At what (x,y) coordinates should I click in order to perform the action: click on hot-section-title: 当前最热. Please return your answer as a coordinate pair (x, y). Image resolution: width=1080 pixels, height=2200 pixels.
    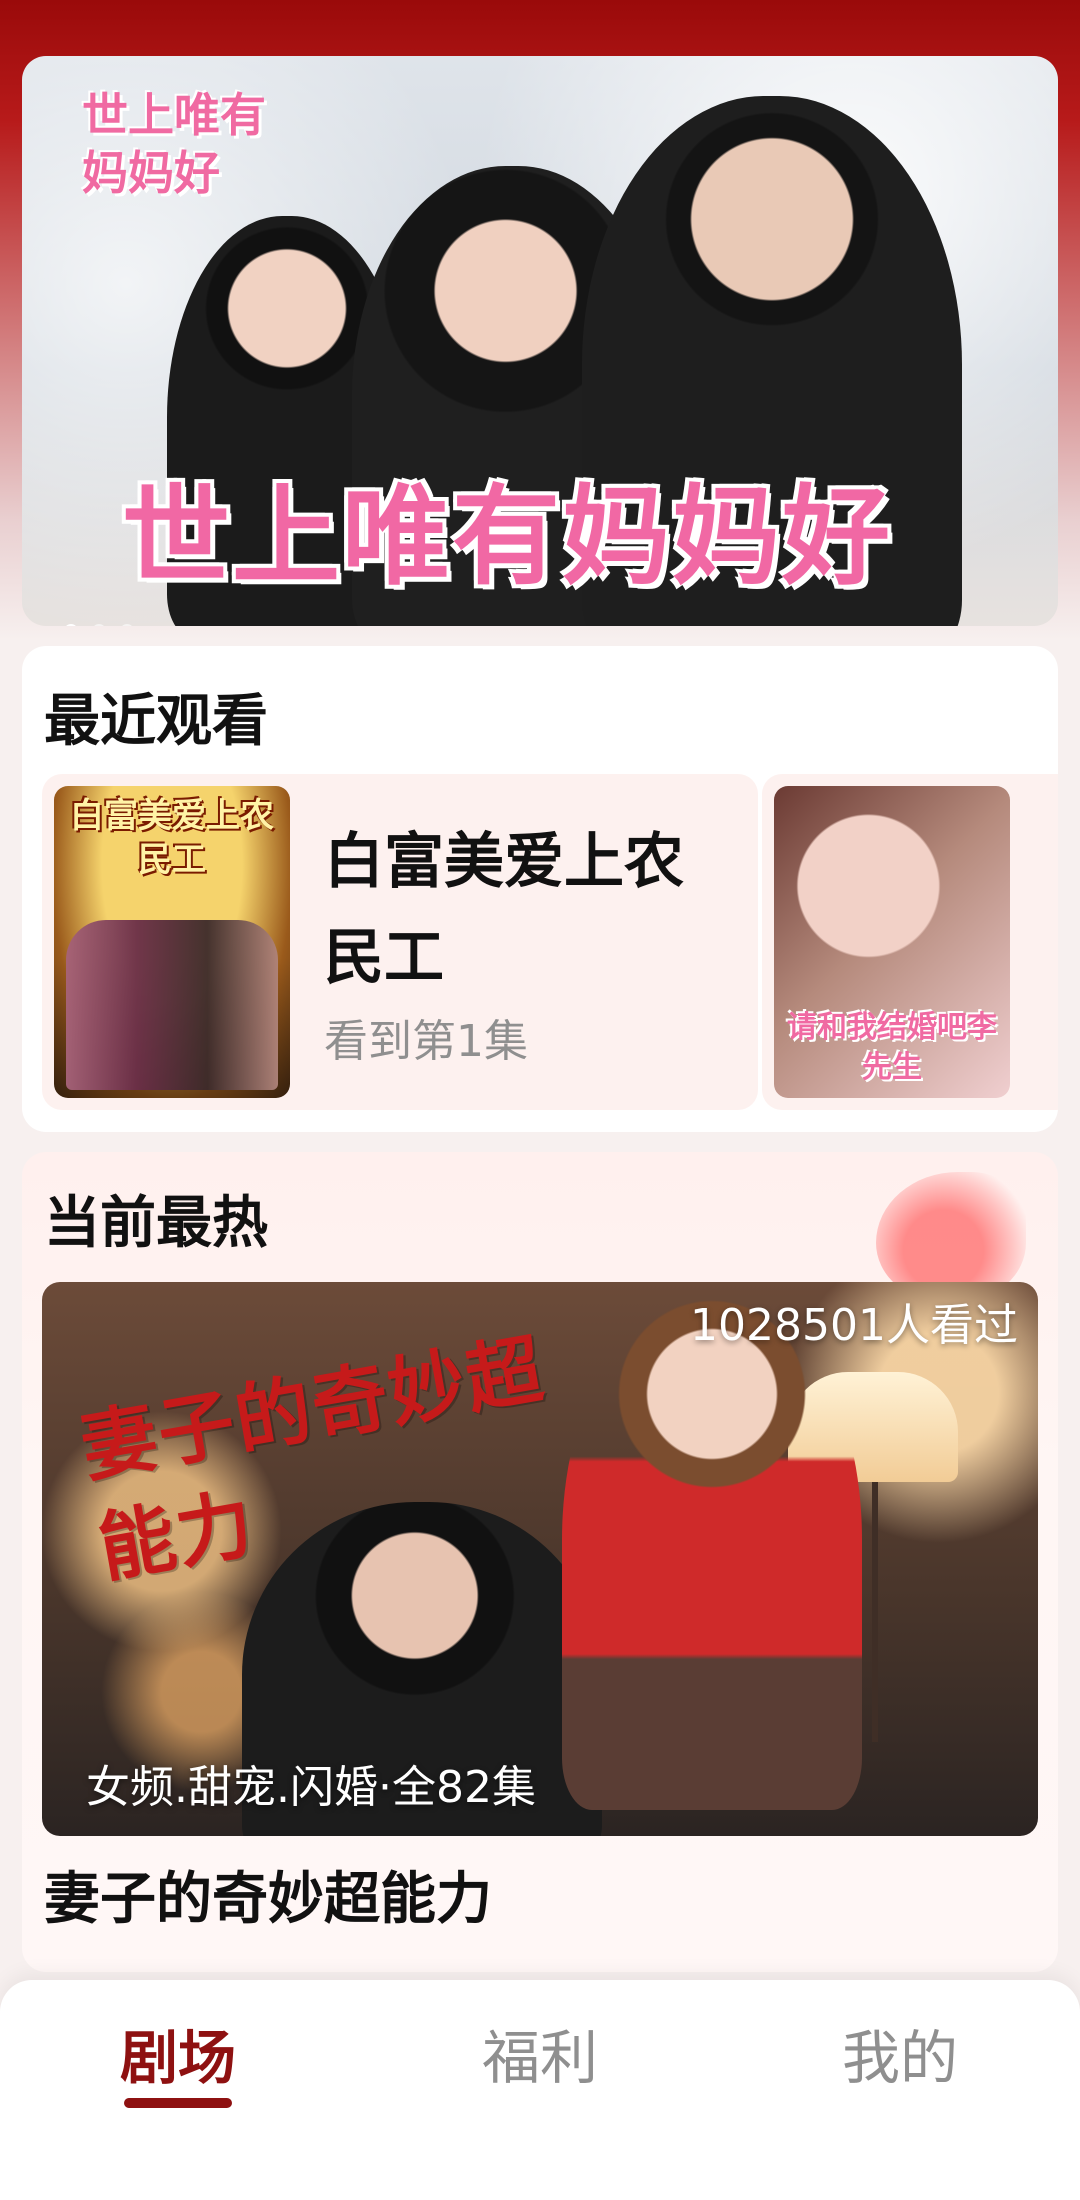
    Looking at the image, I should click on (156, 1223).